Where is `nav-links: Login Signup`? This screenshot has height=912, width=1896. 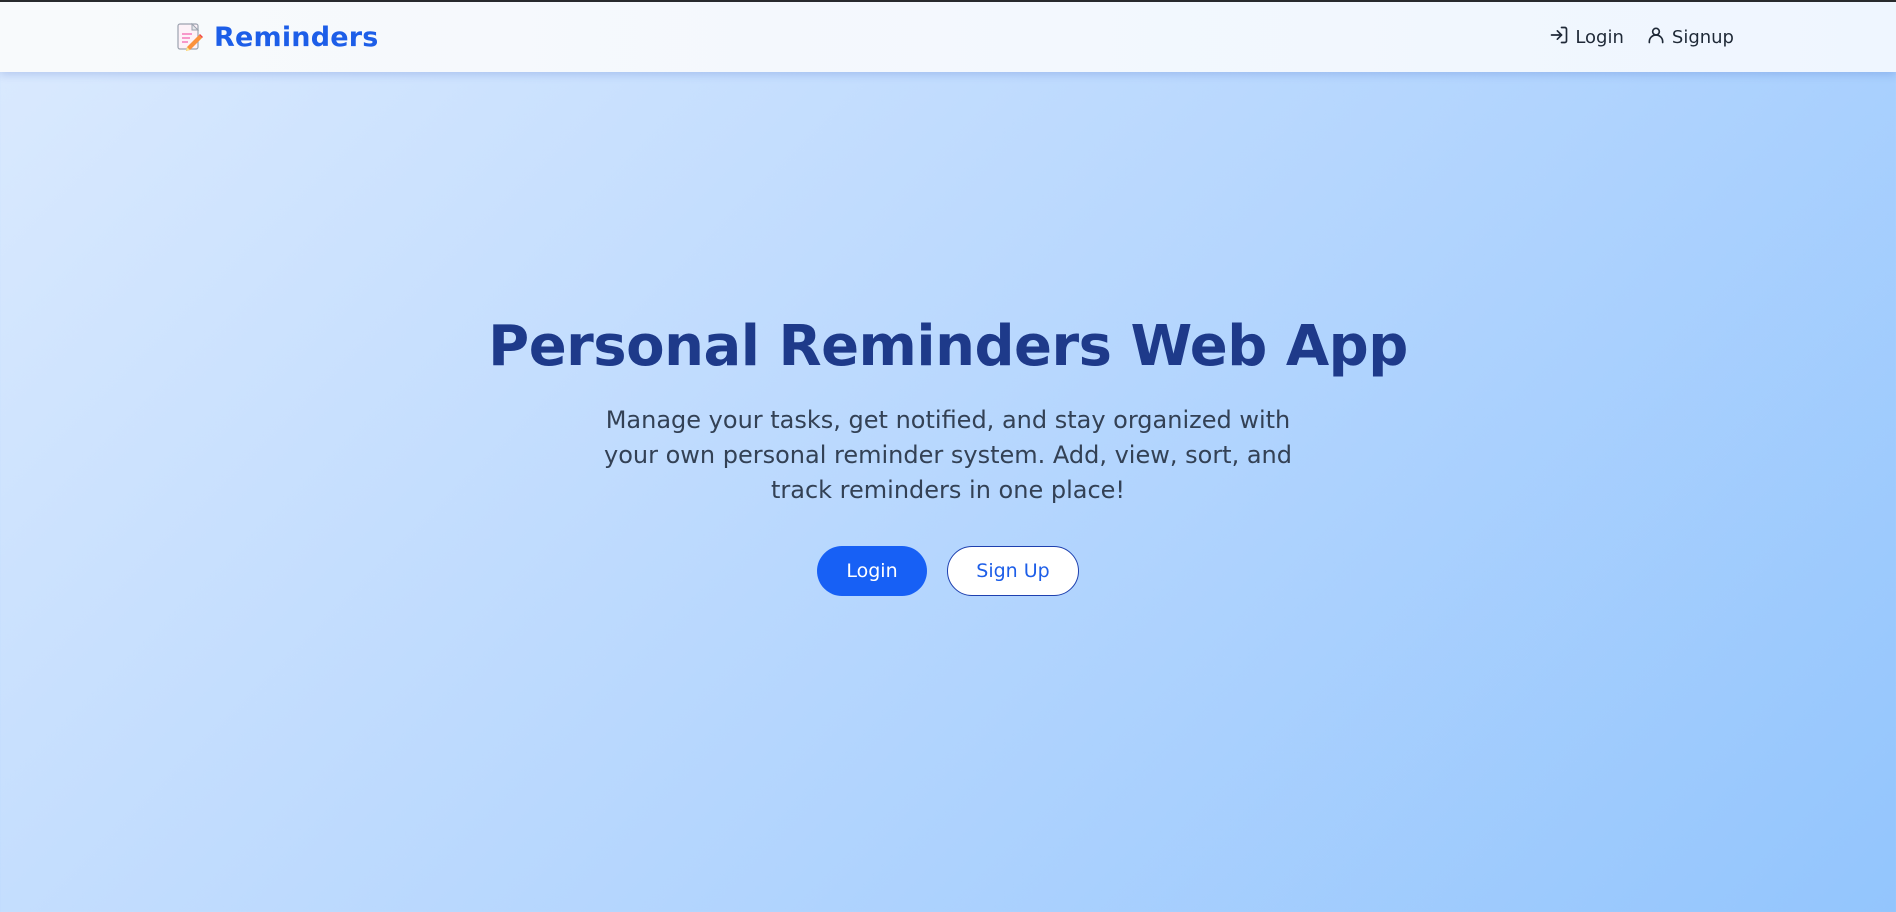 nav-links: Login Signup is located at coordinates (1641, 37).